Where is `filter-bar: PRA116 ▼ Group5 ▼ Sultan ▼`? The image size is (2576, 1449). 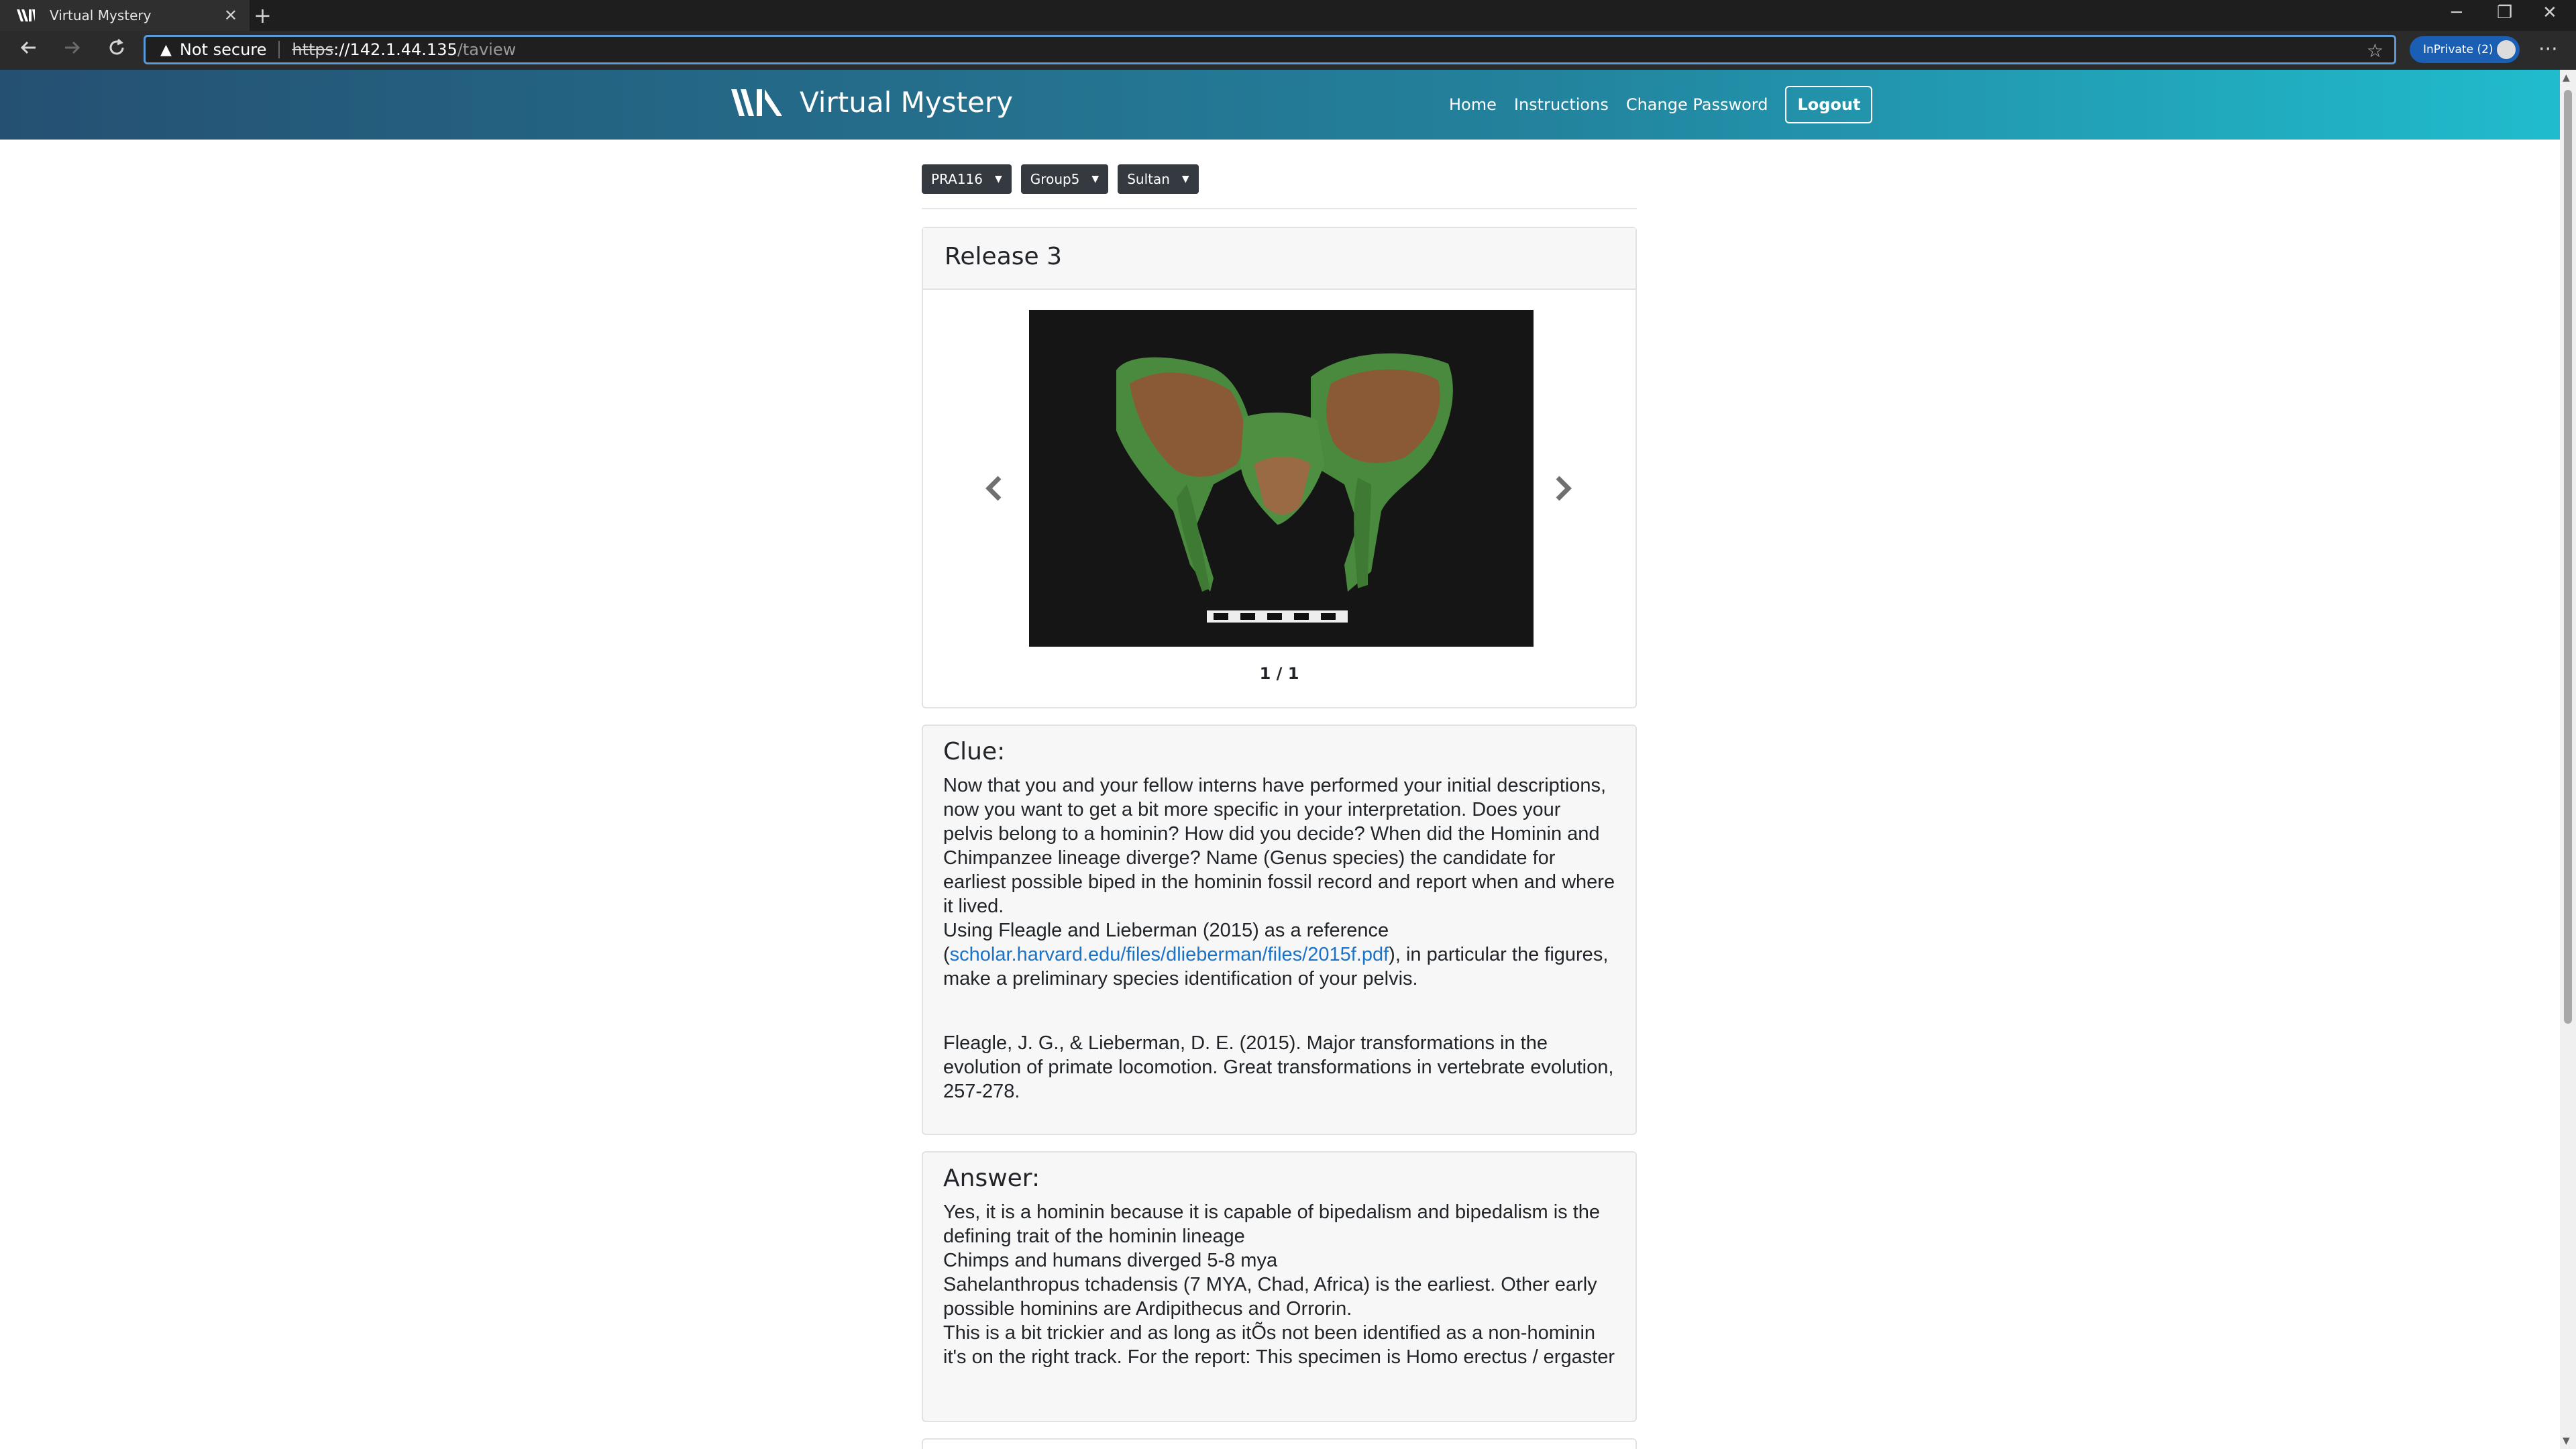 filter-bar: PRA116 ▼ Group5 ▼ Sultan ▼ is located at coordinates (1065, 179).